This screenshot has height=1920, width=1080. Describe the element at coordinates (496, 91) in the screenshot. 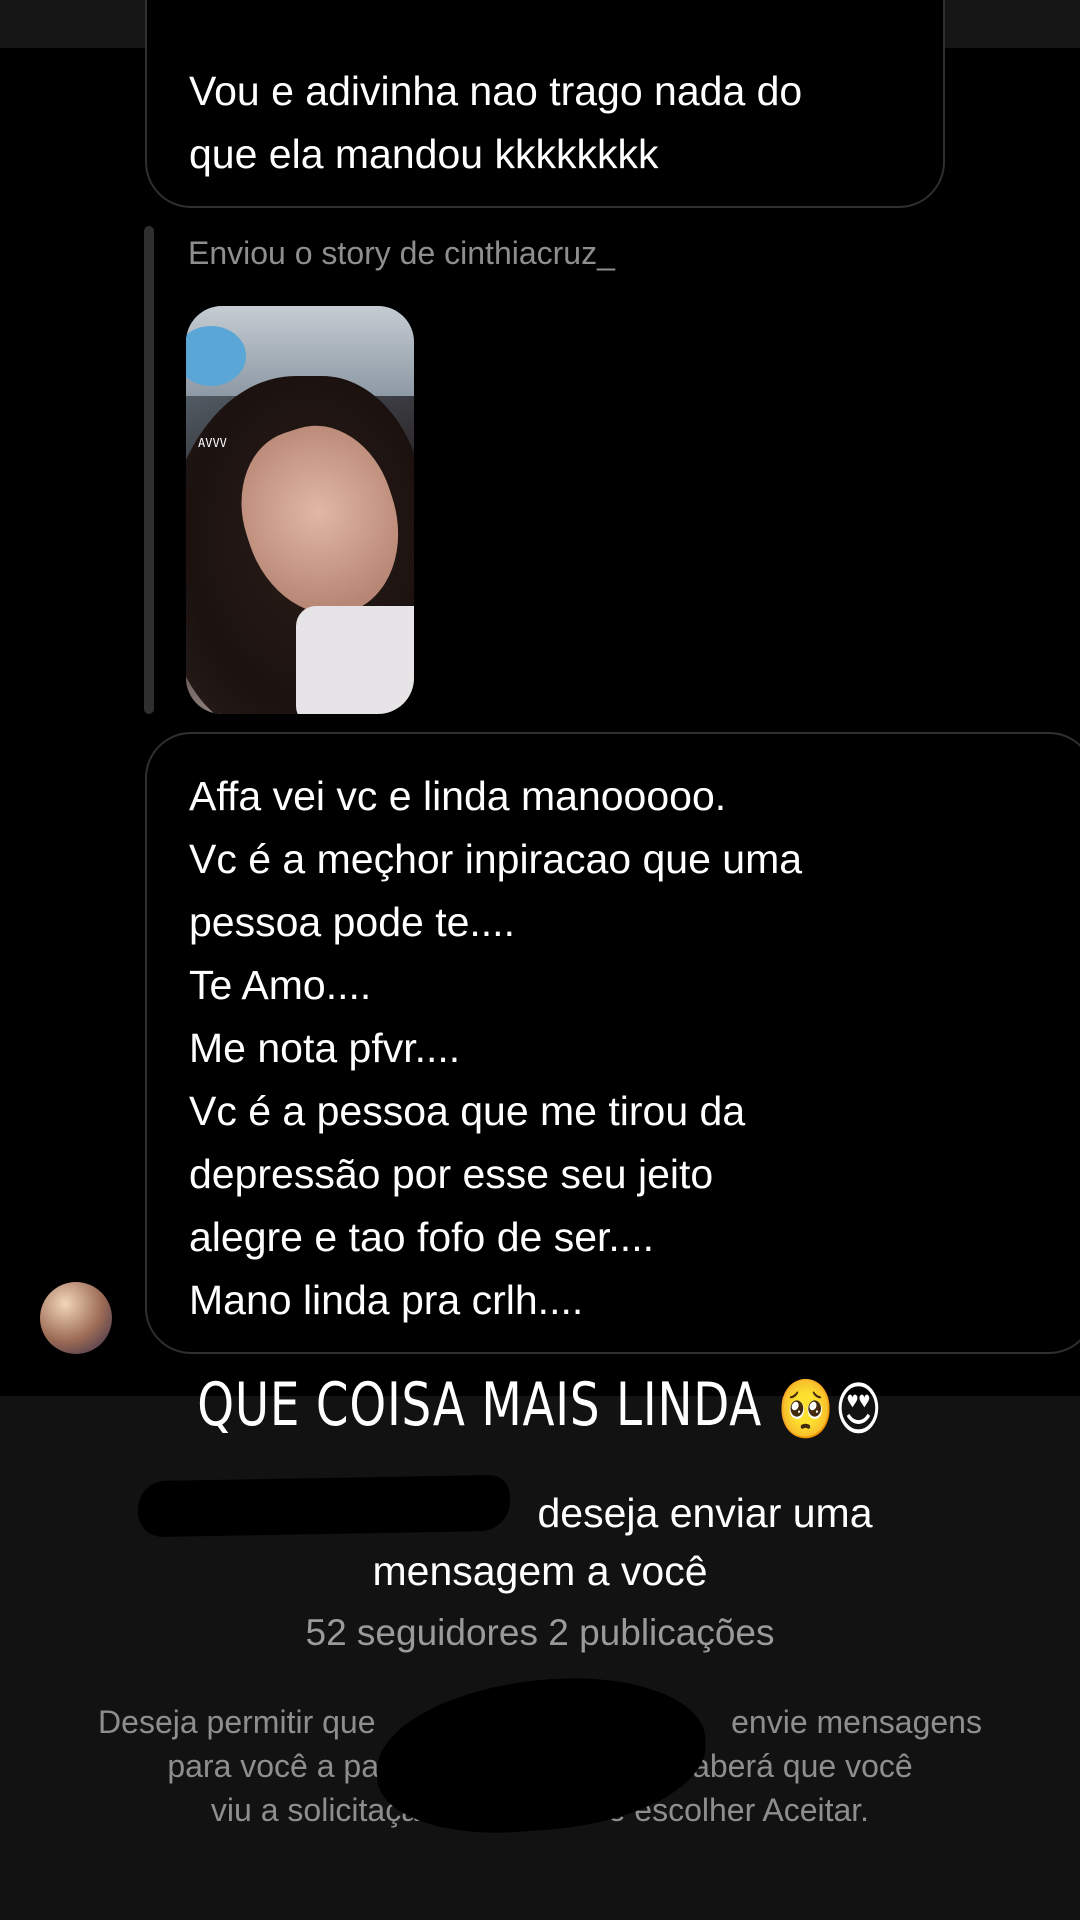

I see `message-text: Vou e adivinha nao trago nada do` at that location.